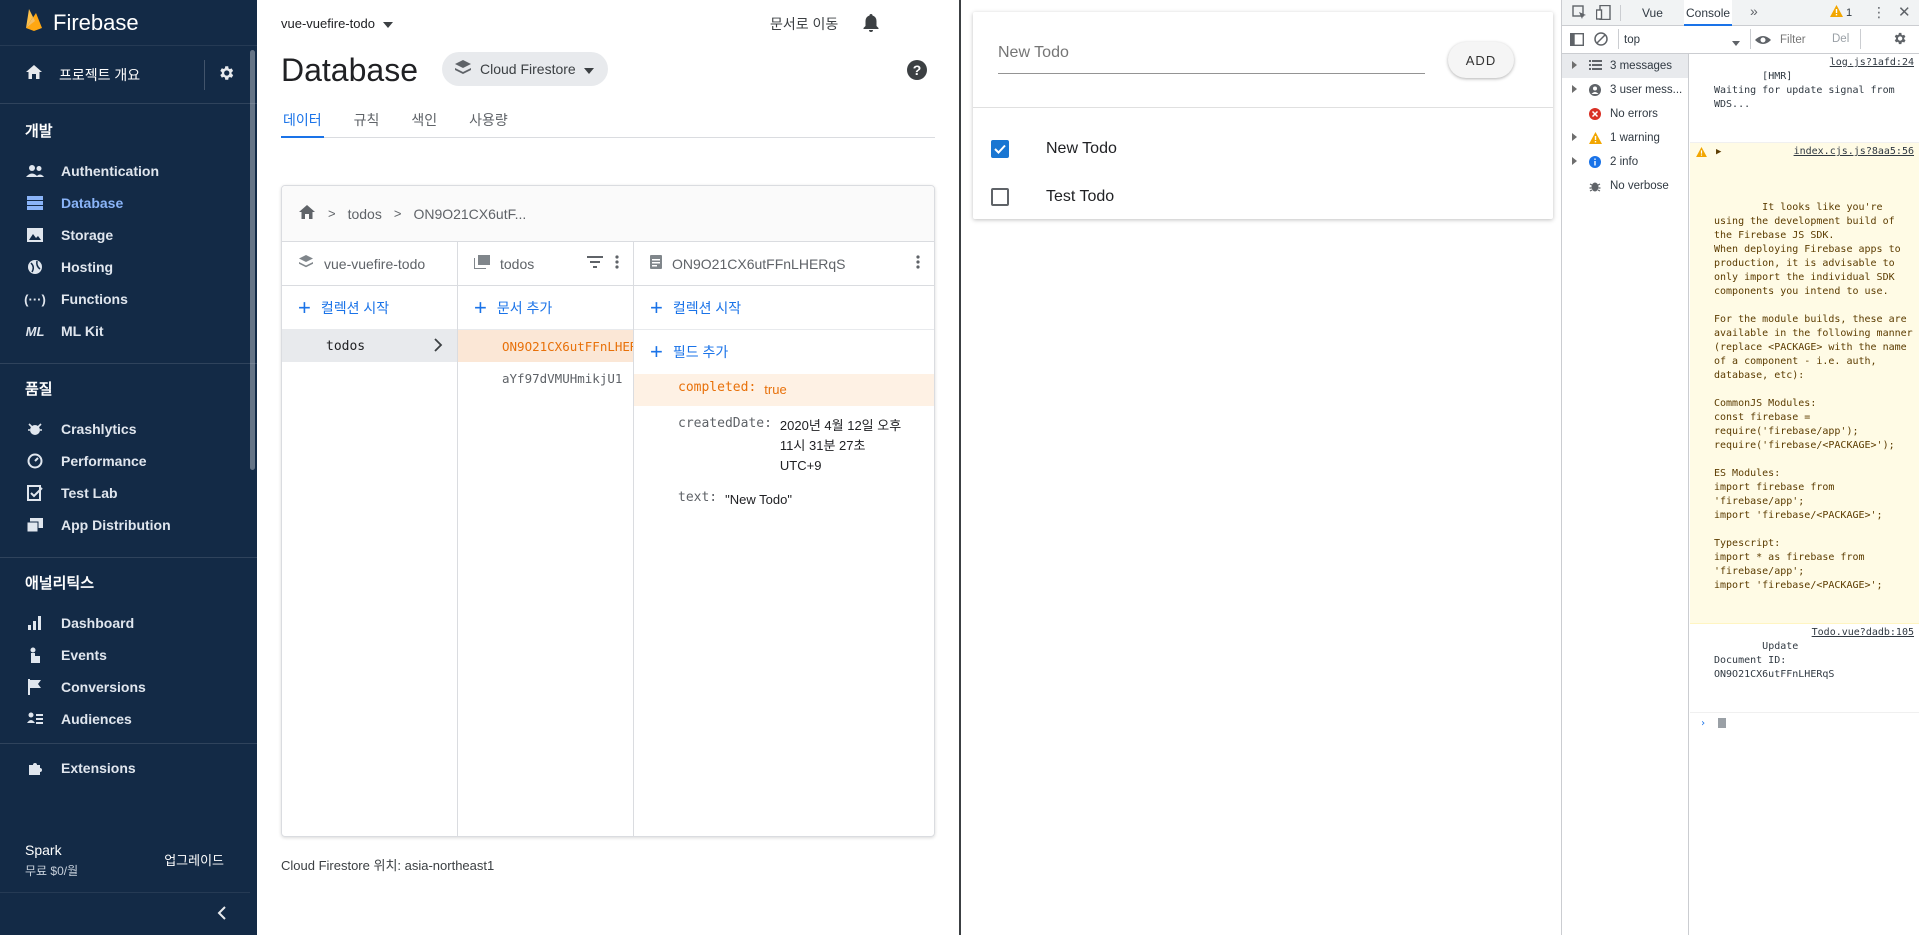 The height and width of the screenshot is (935, 1919). Describe the element at coordinates (100, 74) in the screenshot. I see `project-overview-label: 프로젝트 개요` at that location.